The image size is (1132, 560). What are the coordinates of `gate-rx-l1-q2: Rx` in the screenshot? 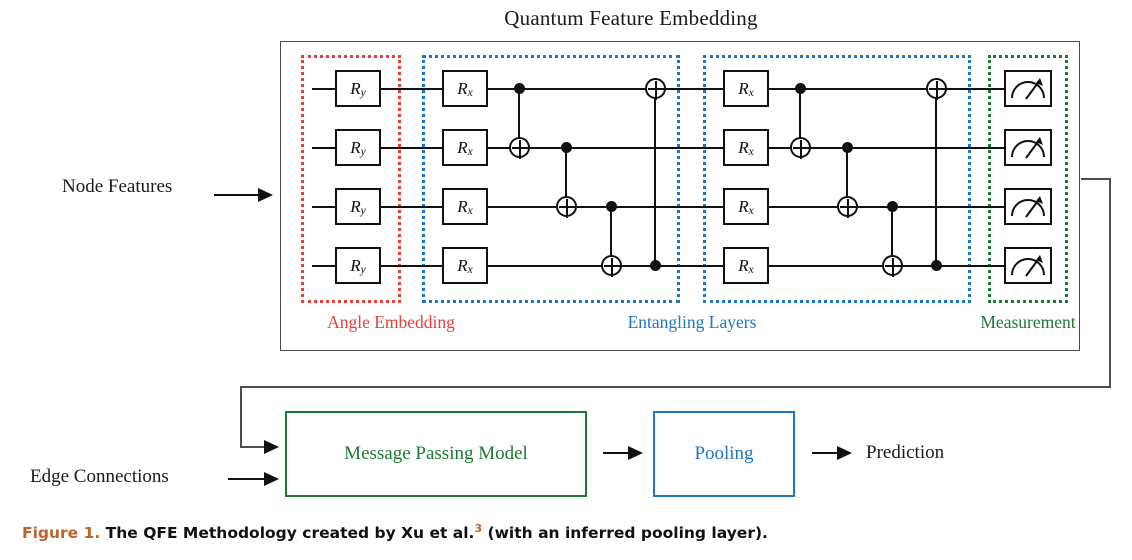 It's located at (465, 206).